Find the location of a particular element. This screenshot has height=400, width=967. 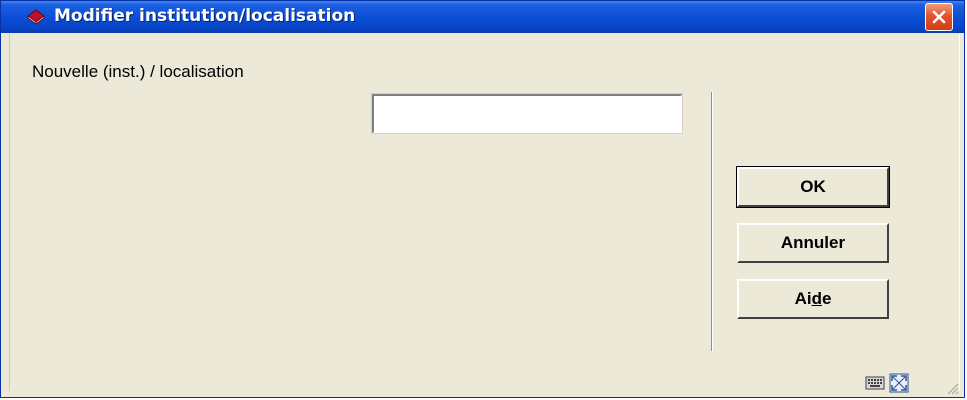

help-label-part: e is located at coordinates (826, 298).